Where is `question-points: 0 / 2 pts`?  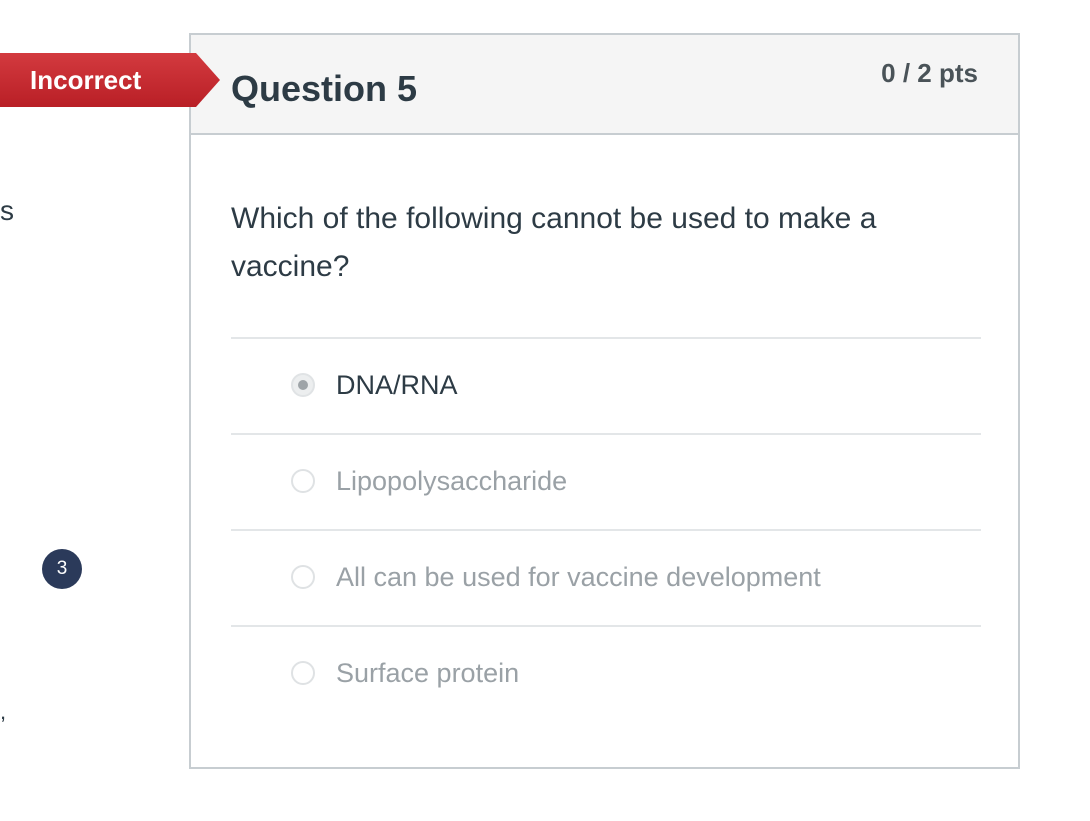
question-points: 0 / 2 pts is located at coordinates (929, 73).